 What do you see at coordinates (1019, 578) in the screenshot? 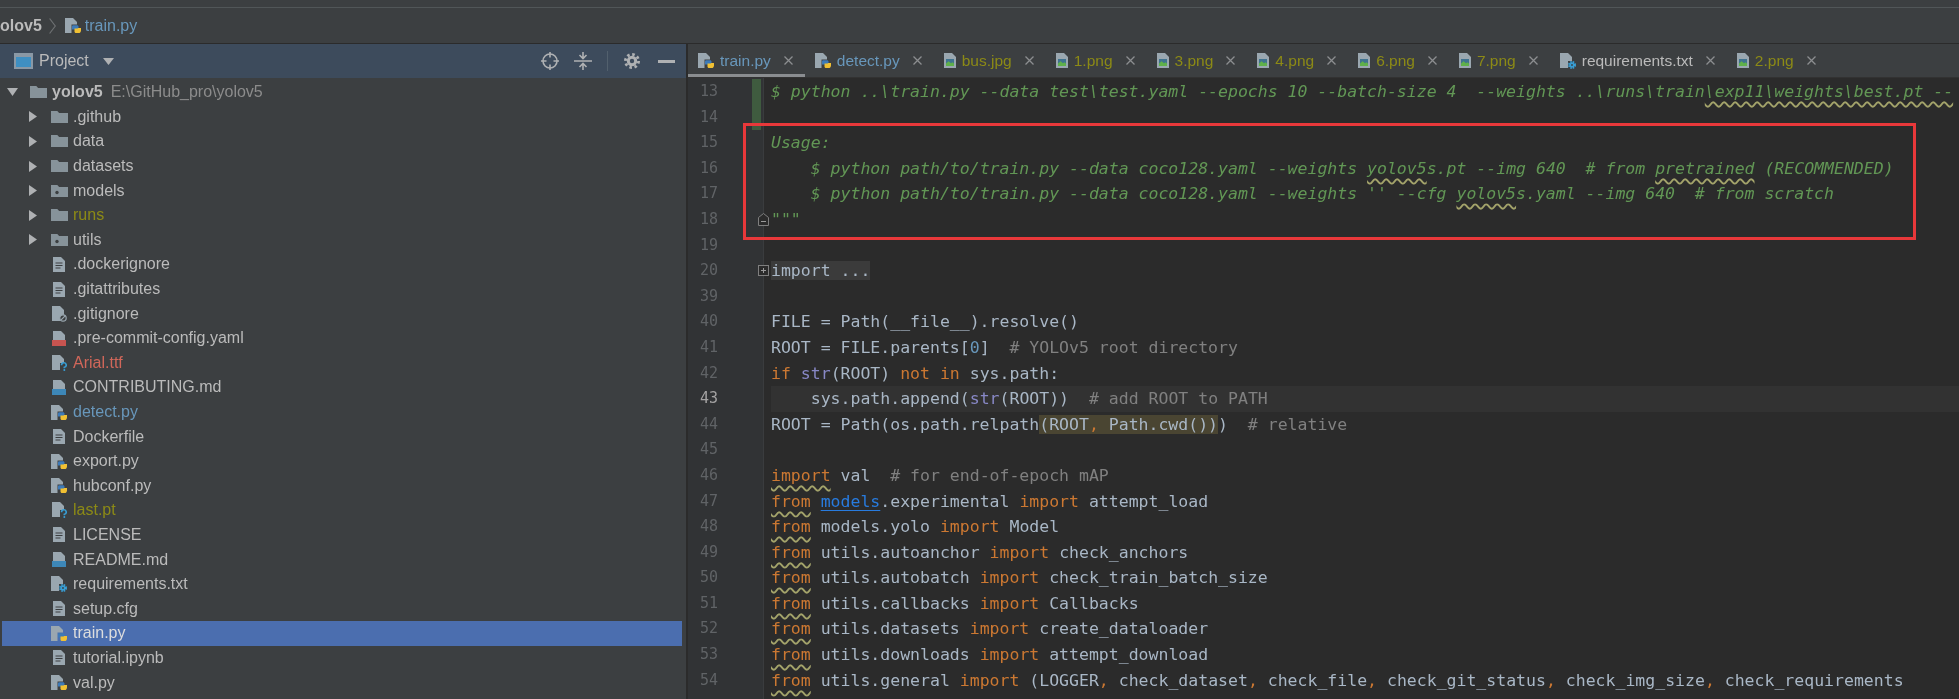
I see `code-line: from utils.autobatch import check_train_batch_size` at bounding box center [1019, 578].